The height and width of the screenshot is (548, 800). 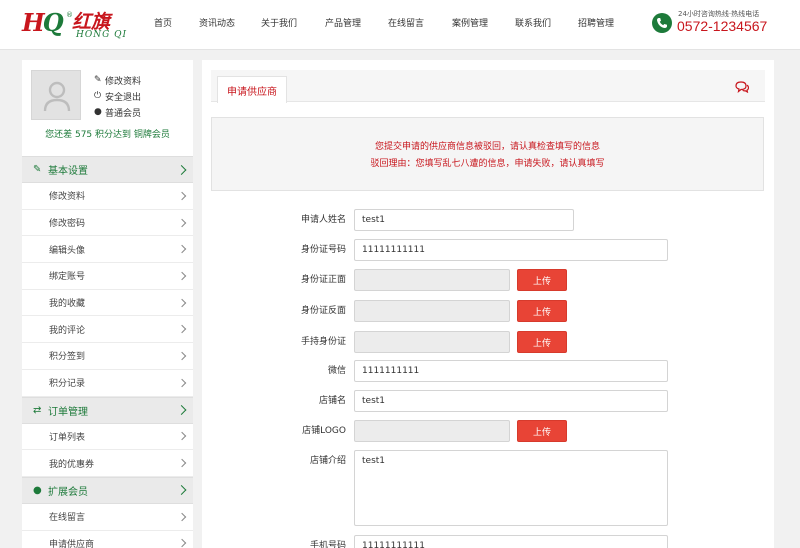 I want to click on nav-item-cases: 案例管理, so click(x=470, y=22).